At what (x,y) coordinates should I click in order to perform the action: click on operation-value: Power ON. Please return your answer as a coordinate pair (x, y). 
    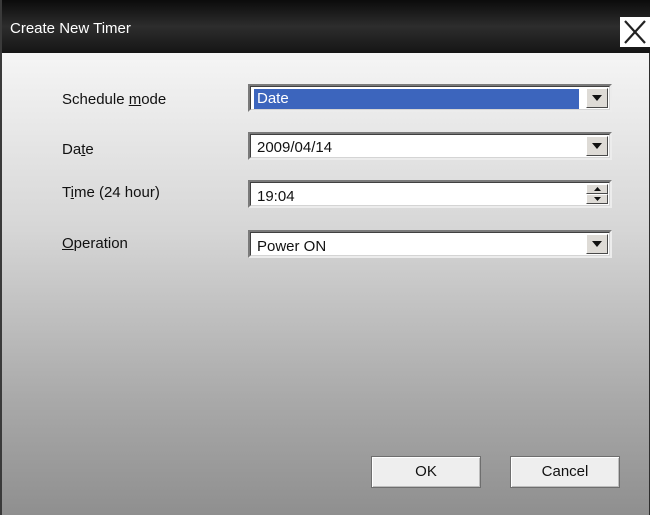
    Looking at the image, I should click on (292, 246).